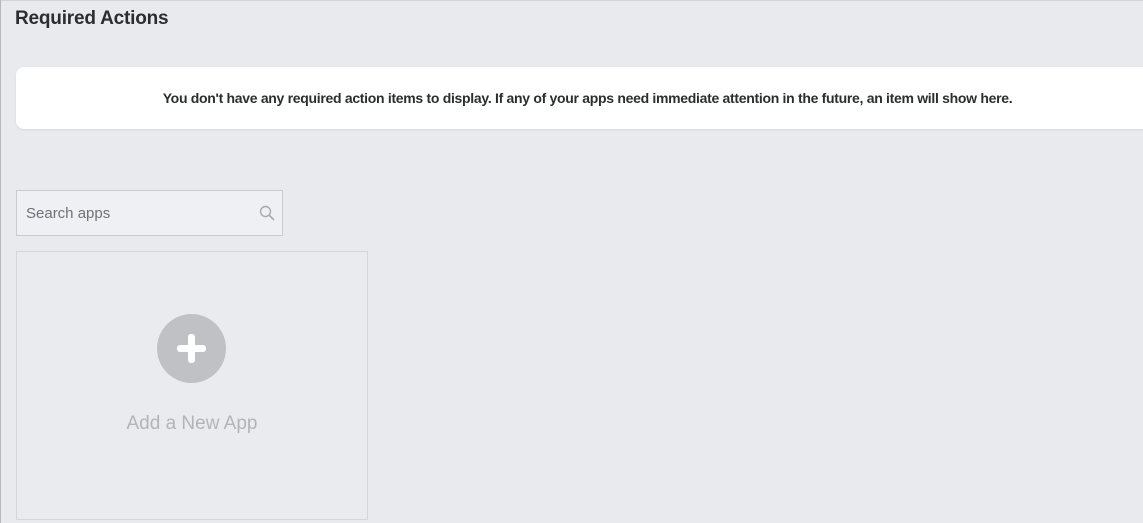  What do you see at coordinates (132, 213) in the screenshot?
I see `search-apps-input` at bounding box center [132, 213].